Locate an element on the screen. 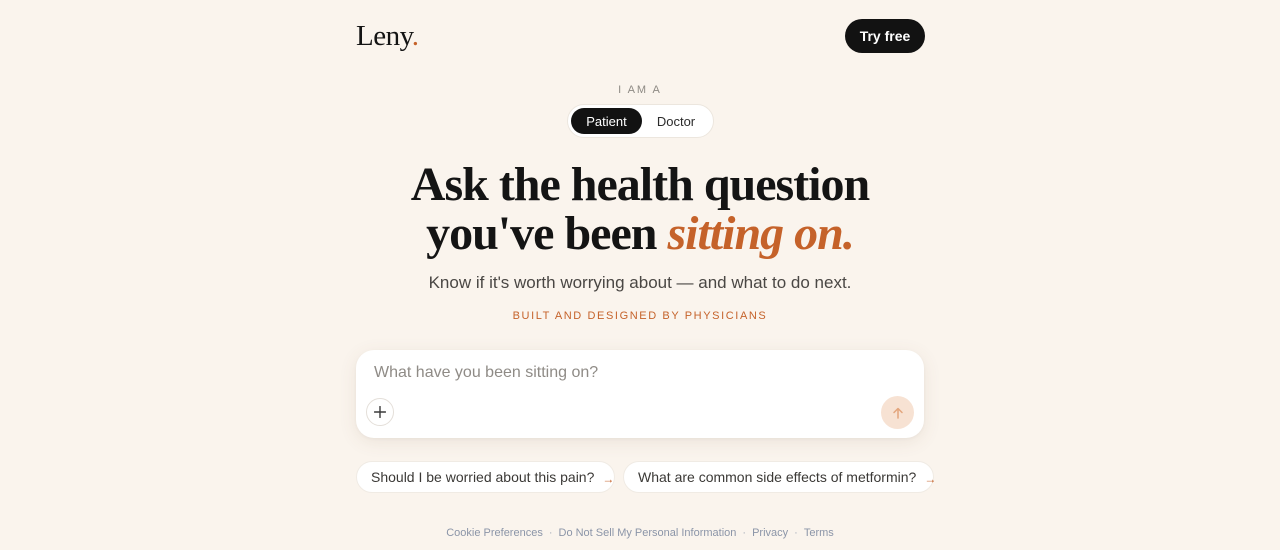 The image size is (1280, 550). arrow-up-icon is located at coordinates (897, 413).